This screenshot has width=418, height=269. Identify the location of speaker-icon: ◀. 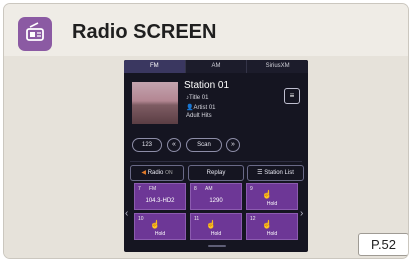
(144, 173).